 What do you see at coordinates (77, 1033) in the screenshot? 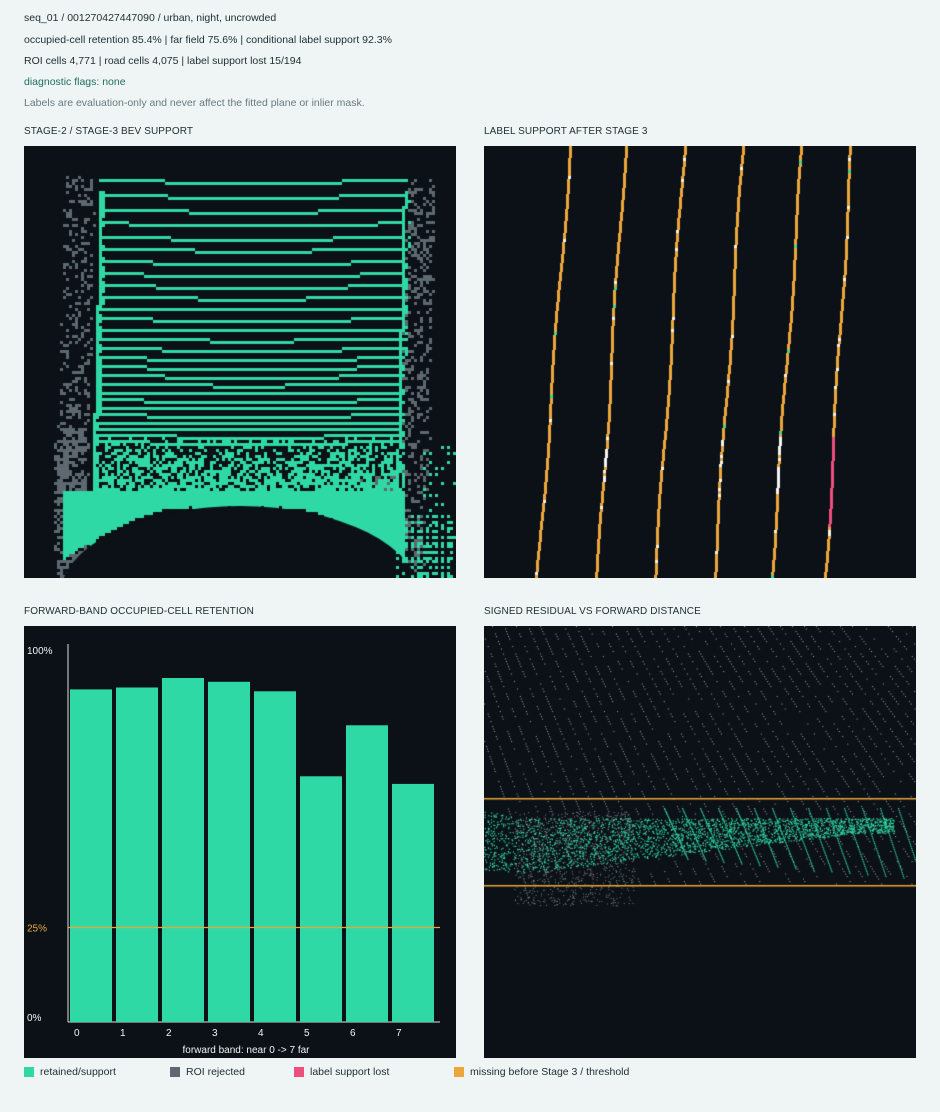
I see `x-tick-label: 0` at bounding box center [77, 1033].